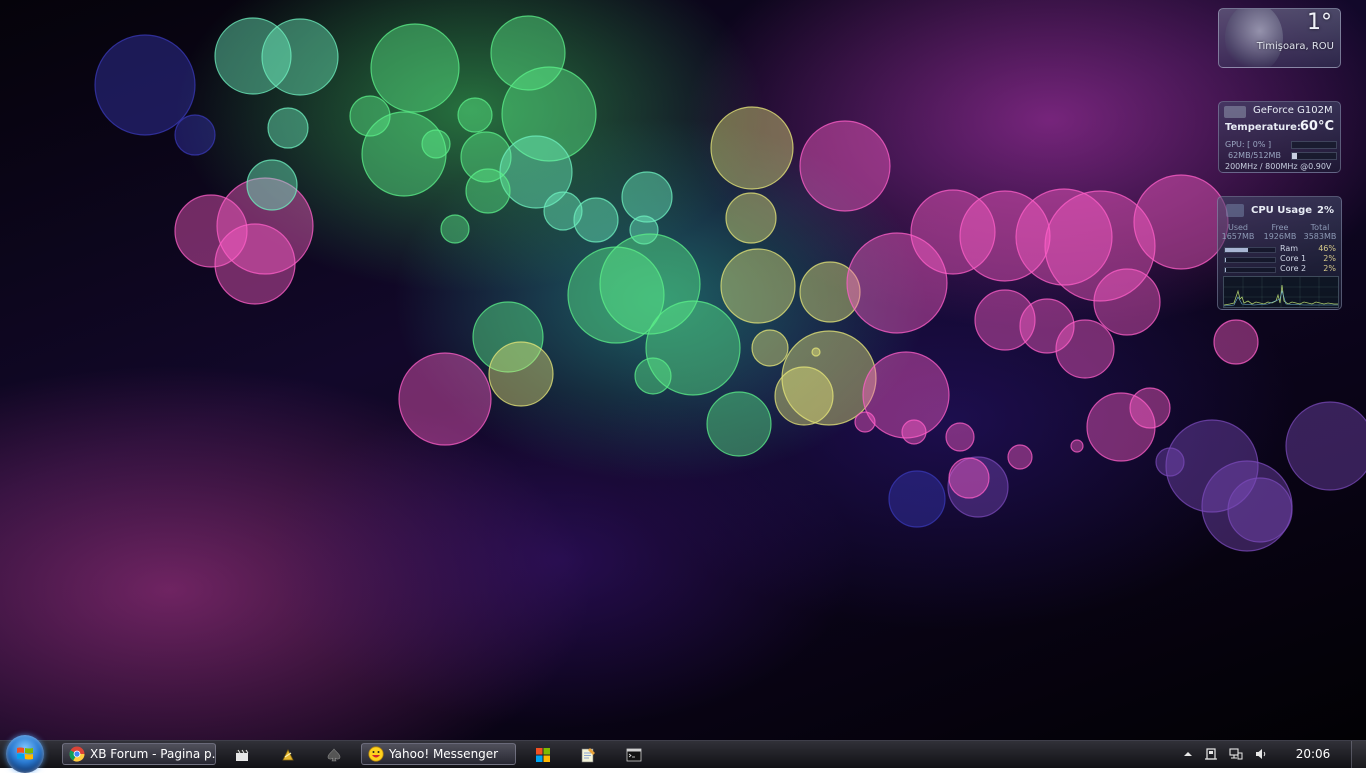 This screenshot has width=1366, height=773. Describe the element at coordinates (1358, 754) in the screenshot. I see `show-desktop-button` at that location.